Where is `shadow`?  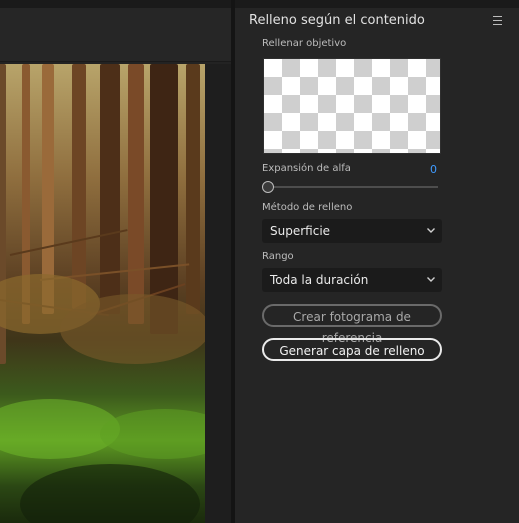 shadow is located at coordinates (110, 493).